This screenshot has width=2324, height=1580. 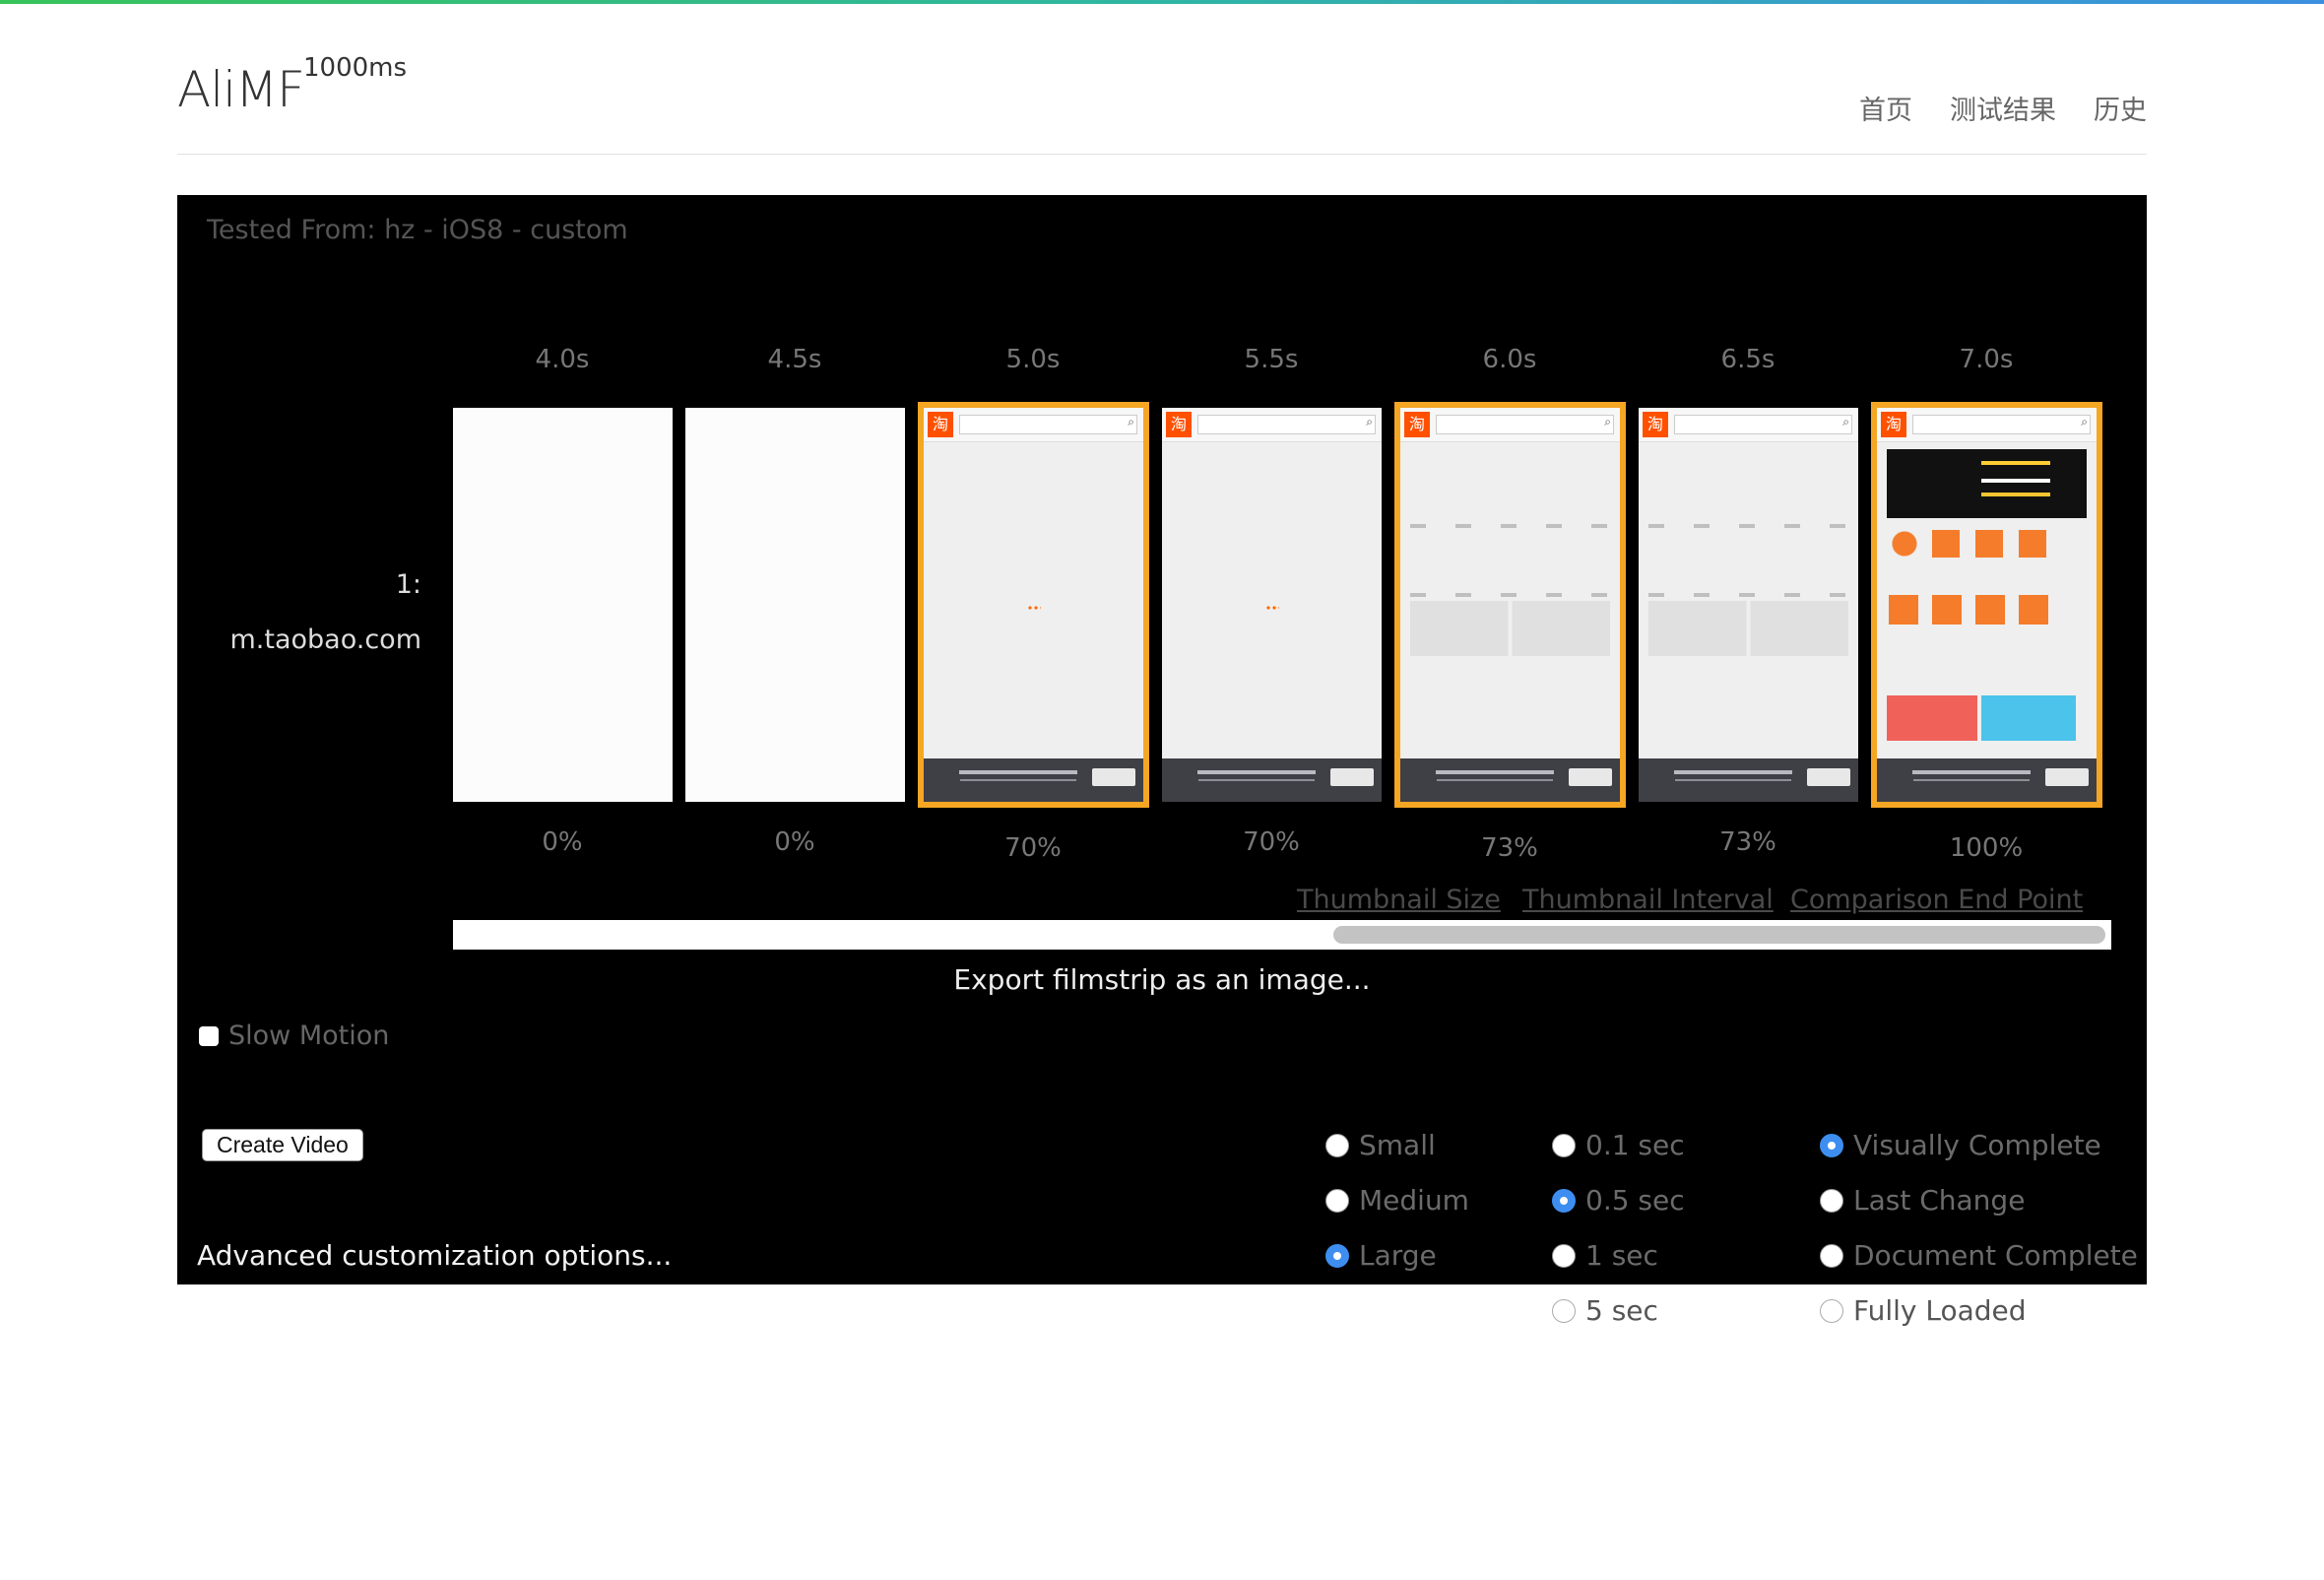 I want to click on option-label: Small, so click(x=1397, y=1145).